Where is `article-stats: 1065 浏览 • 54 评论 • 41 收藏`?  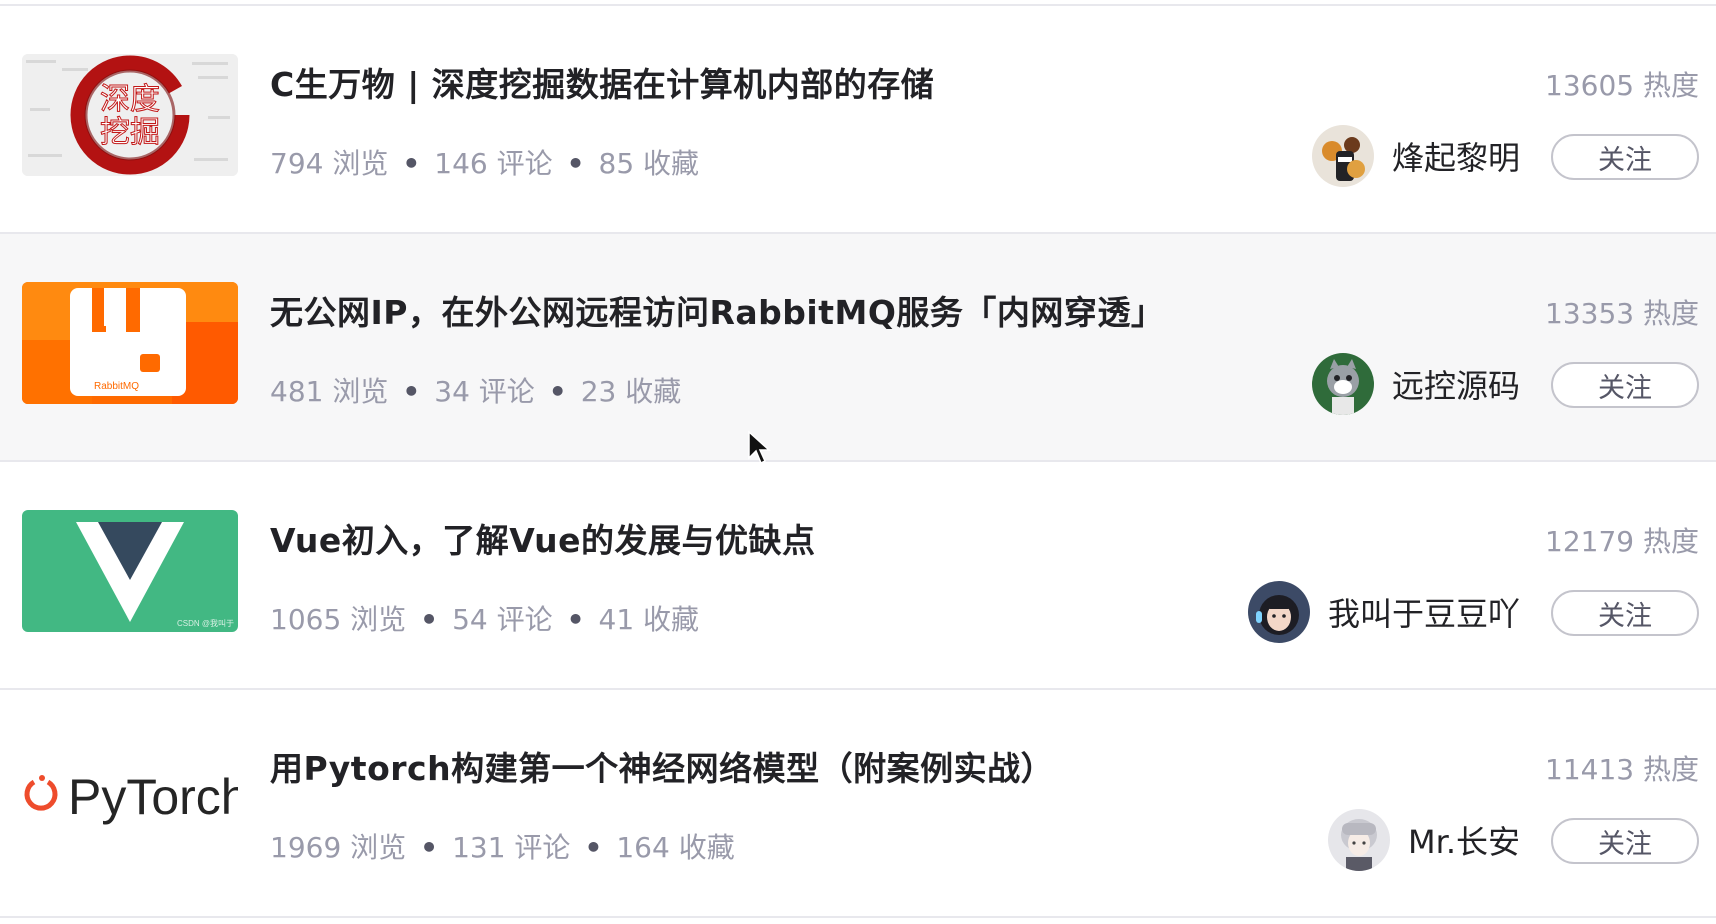 article-stats: 1065 浏览 • 54 评论 • 41 收藏 is located at coordinates (484, 618).